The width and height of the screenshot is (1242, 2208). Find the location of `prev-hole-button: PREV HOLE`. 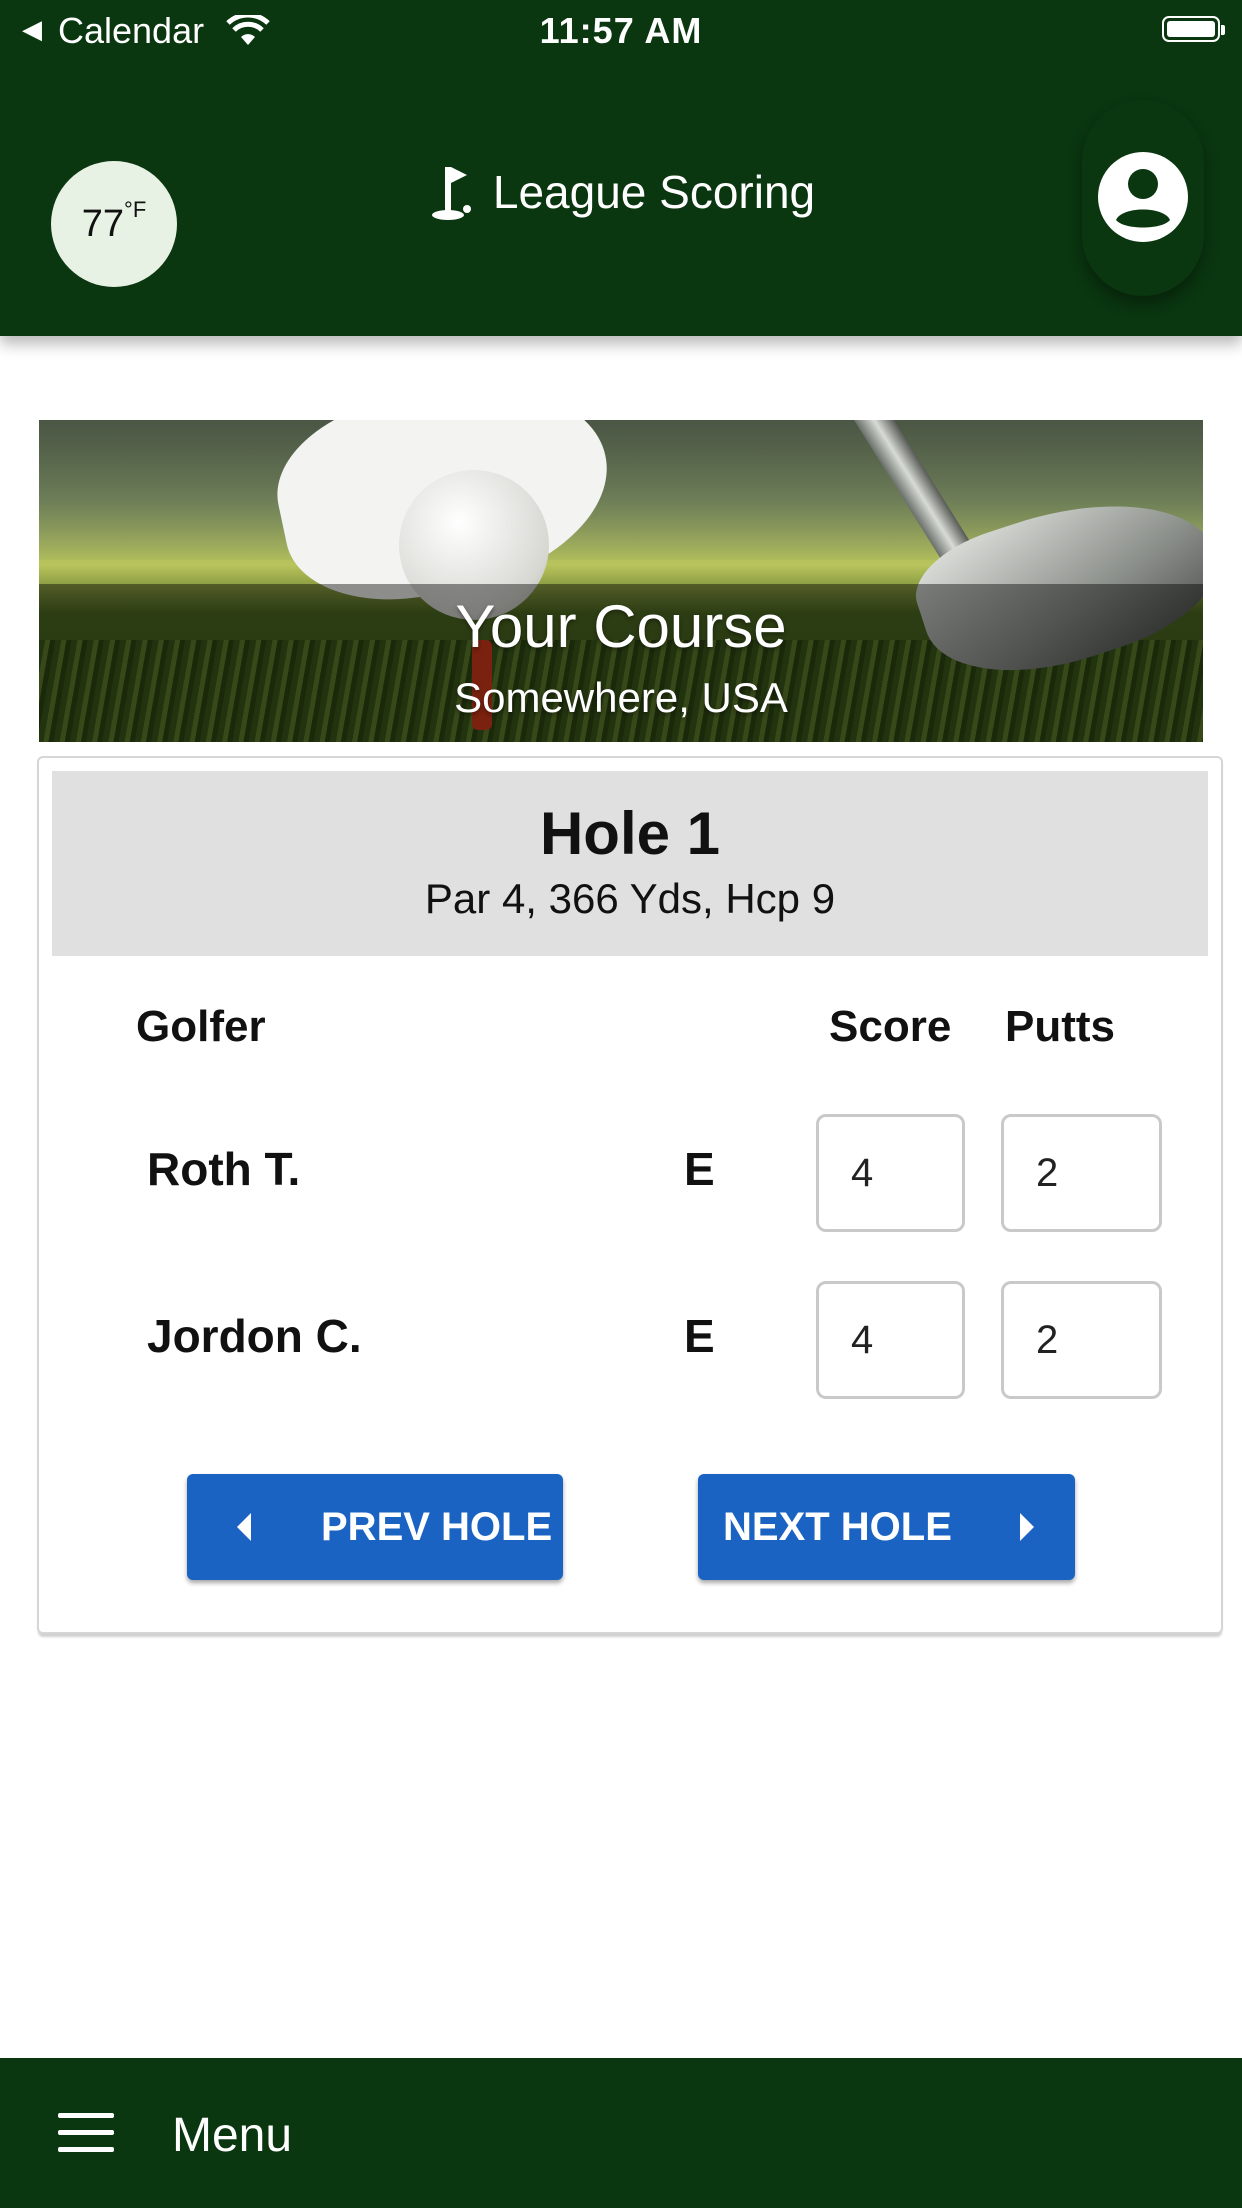

prev-hole-button: PREV HOLE is located at coordinates (375, 1527).